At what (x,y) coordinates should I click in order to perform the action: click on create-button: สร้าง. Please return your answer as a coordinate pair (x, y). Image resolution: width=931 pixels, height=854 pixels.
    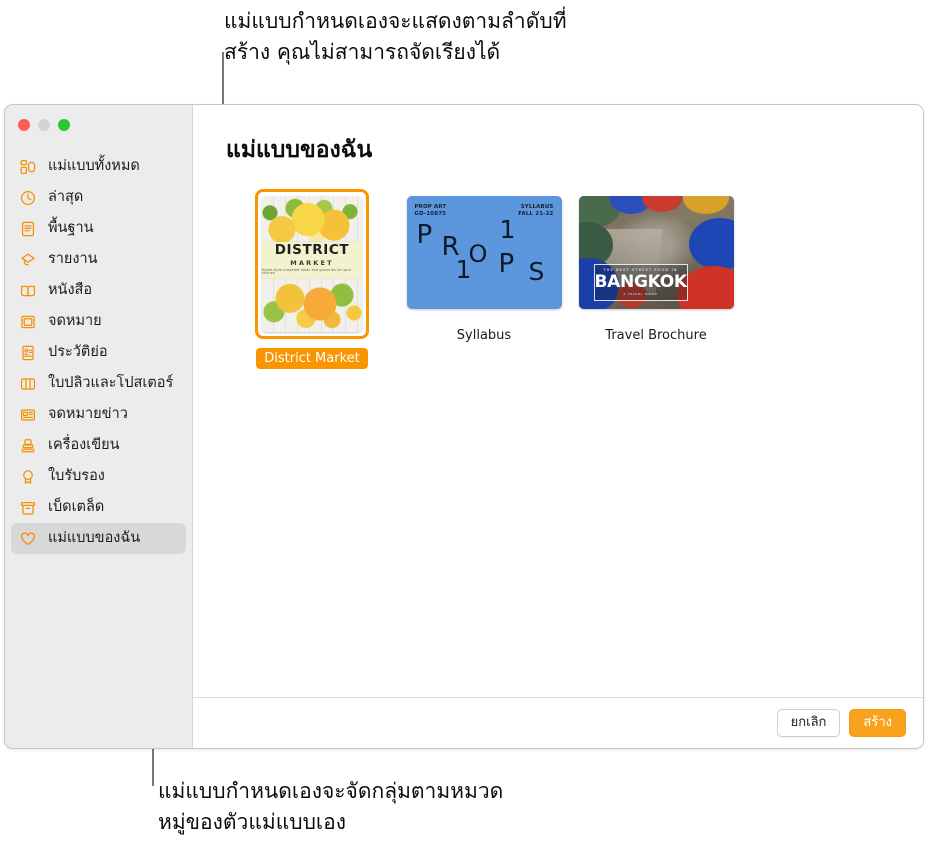
    Looking at the image, I should click on (877, 723).